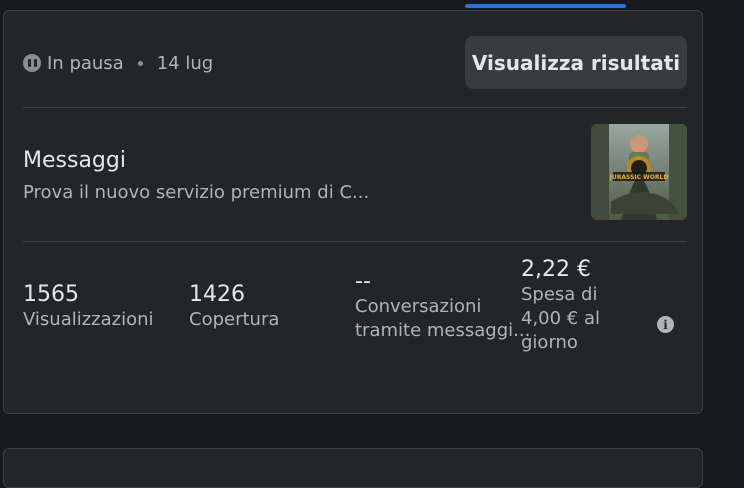 This screenshot has width=744, height=488. I want to click on metric-spend: 2,22 € Spesa di 4,00 € al giorno, so click(560, 306).